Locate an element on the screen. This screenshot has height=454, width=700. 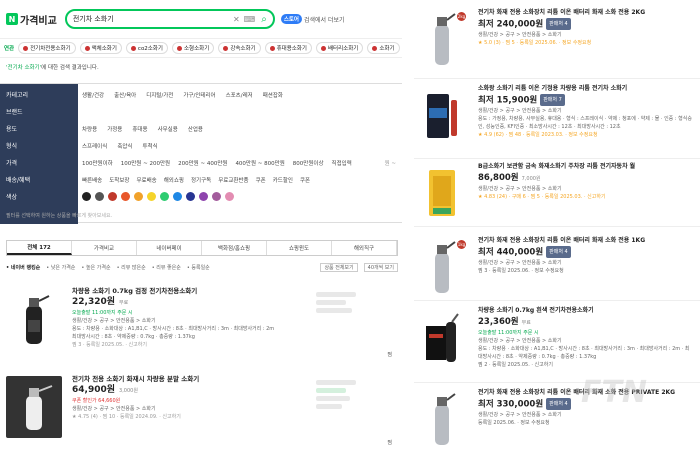
clear-icon: ✕ is located at coordinates (236, 19).